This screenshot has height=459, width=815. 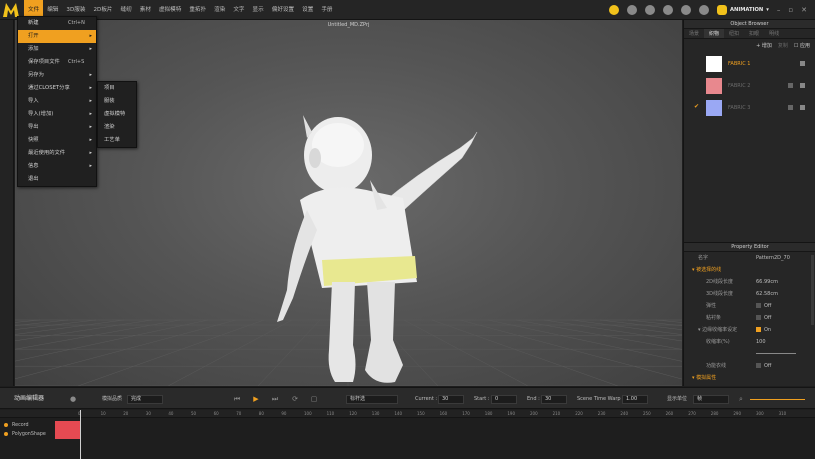 What do you see at coordinates (57, 127) in the screenshot?
I see `file-menu-item: 导出 ▸` at bounding box center [57, 127].